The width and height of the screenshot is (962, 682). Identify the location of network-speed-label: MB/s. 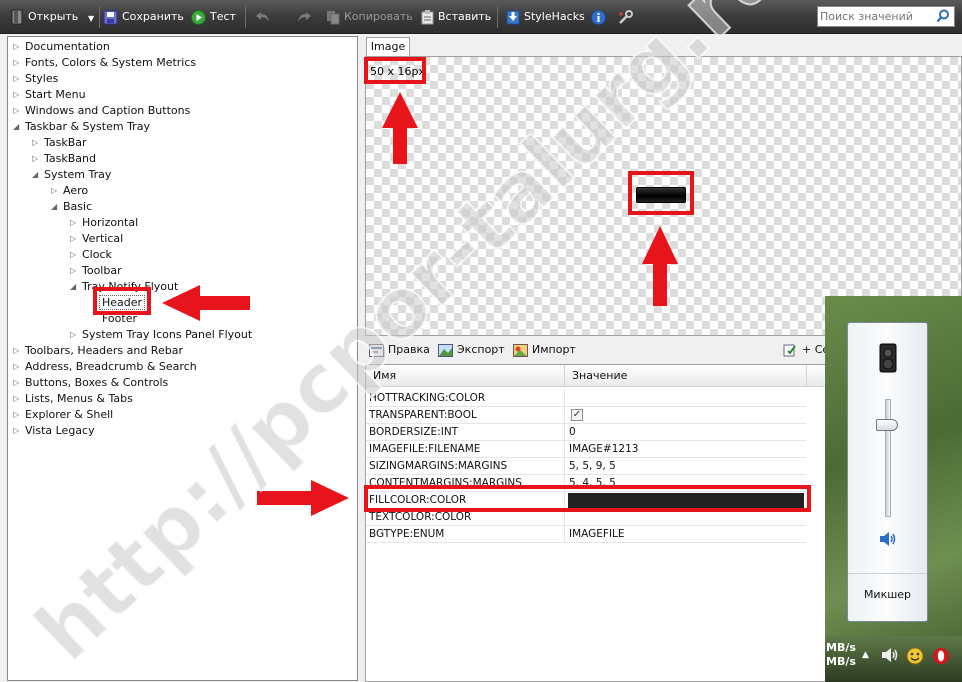
(841, 647).